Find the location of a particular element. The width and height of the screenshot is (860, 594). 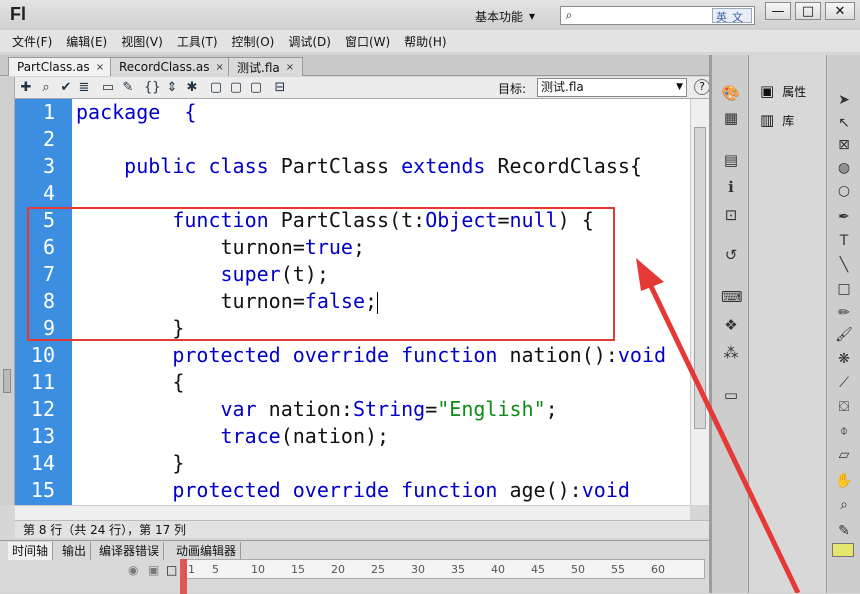

code-line: package { is located at coordinates (136, 112).